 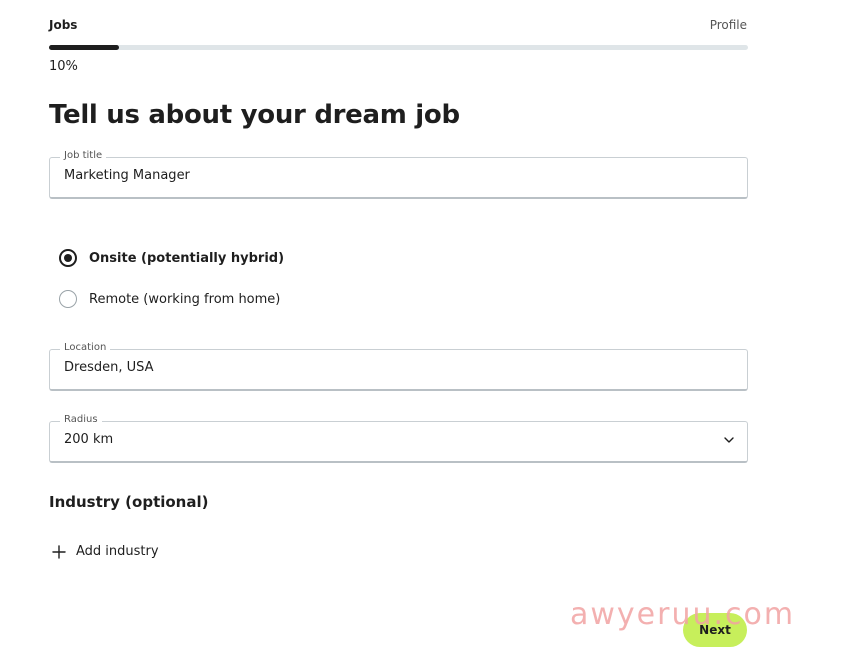 What do you see at coordinates (129, 502) in the screenshot?
I see `industry-heading: Industry (optional)` at bounding box center [129, 502].